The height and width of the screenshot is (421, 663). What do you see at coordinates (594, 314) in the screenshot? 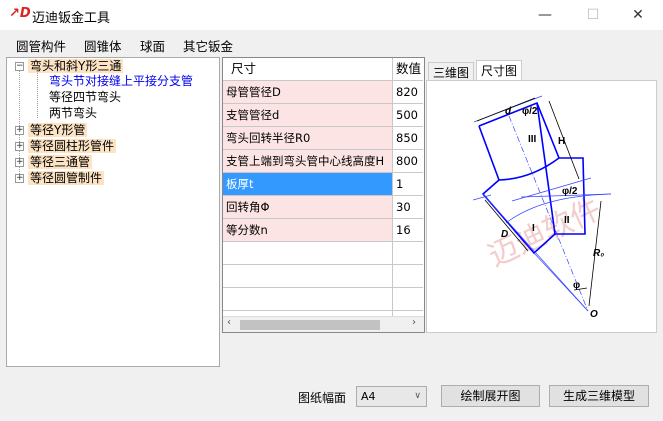
I see `label-O: O` at bounding box center [594, 314].